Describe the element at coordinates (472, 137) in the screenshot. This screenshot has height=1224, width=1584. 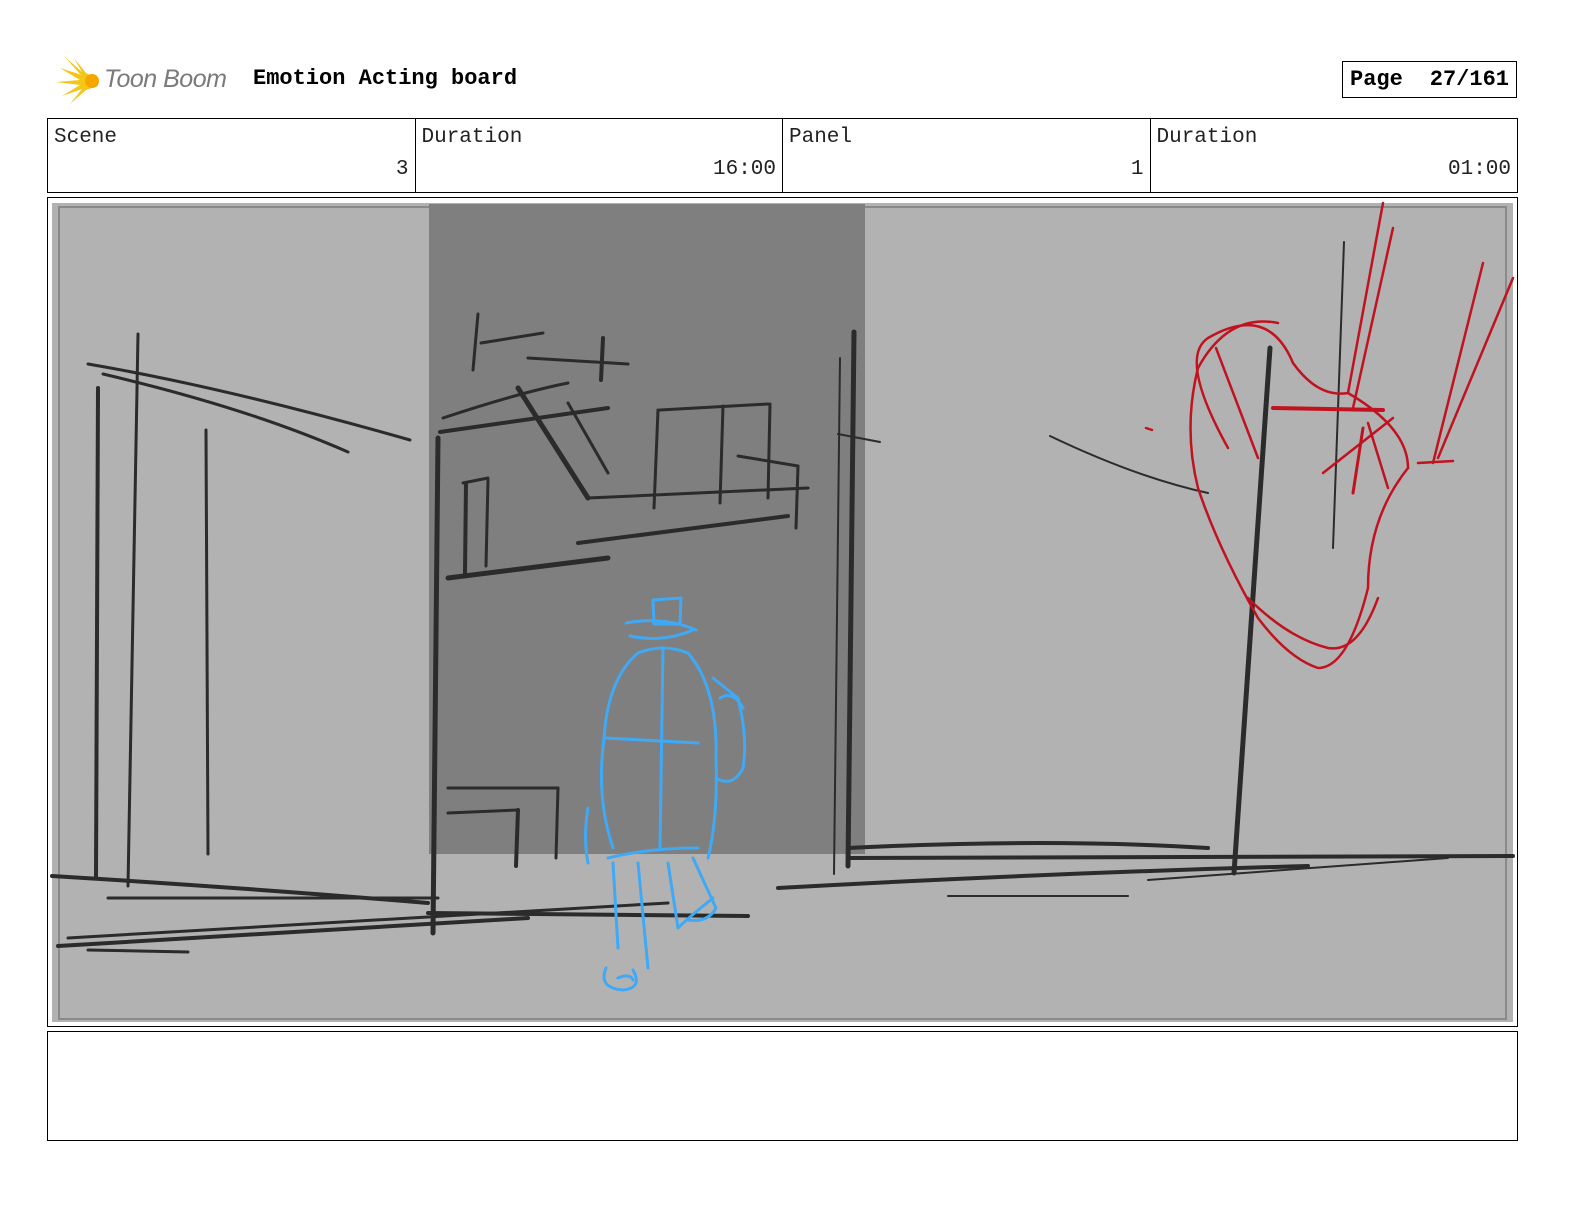
I see `scene-duration-label: Duration` at that location.